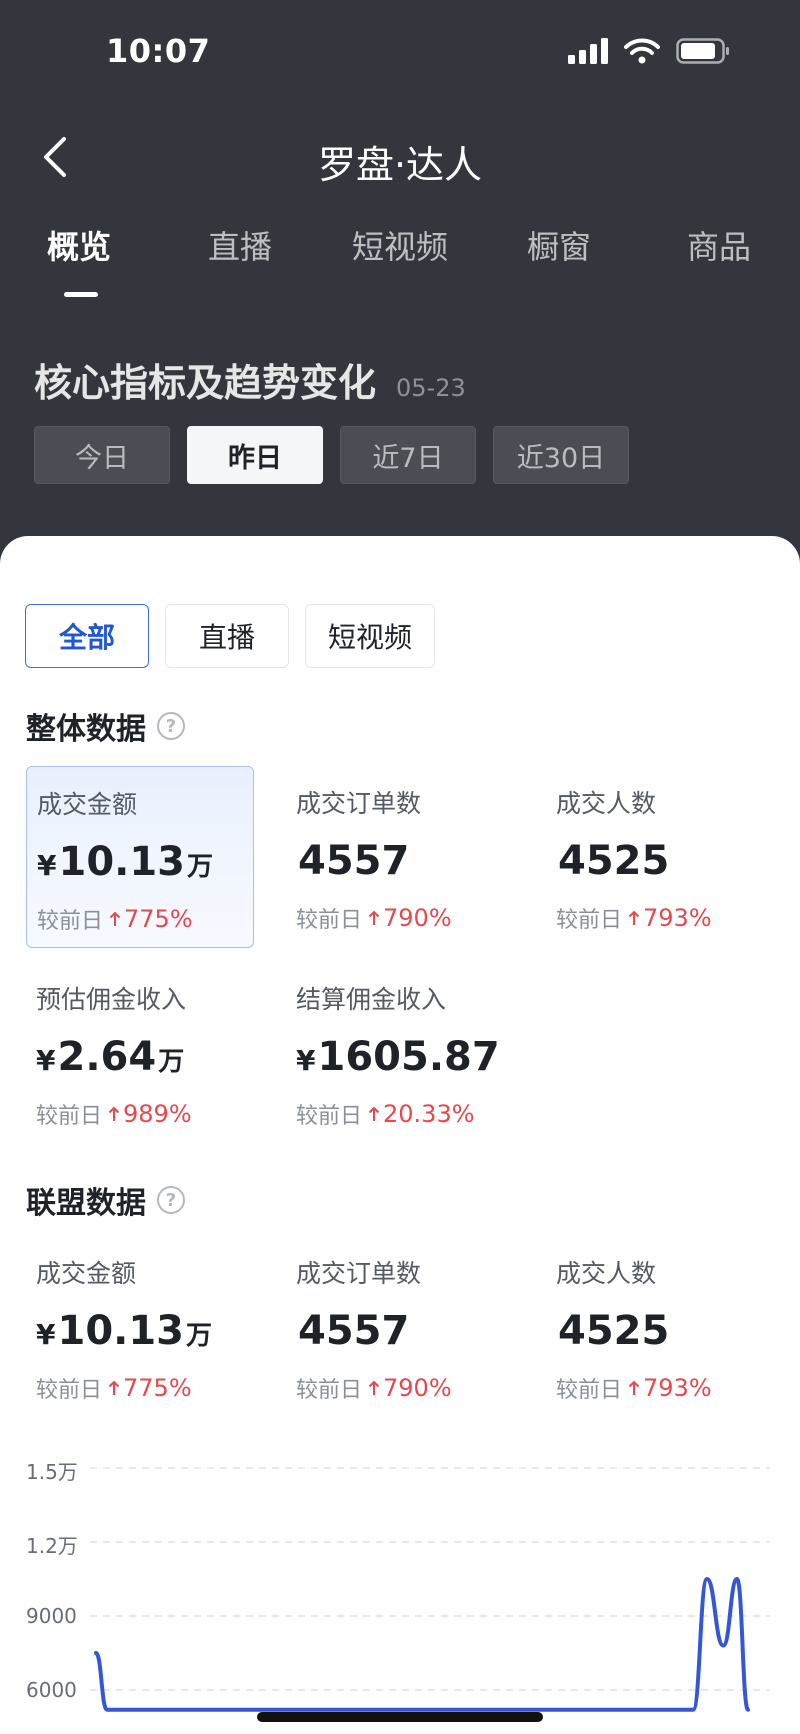  Describe the element at coordinates (430, 1589) in the screenshot. I see `trend-chart-svg` at that location.